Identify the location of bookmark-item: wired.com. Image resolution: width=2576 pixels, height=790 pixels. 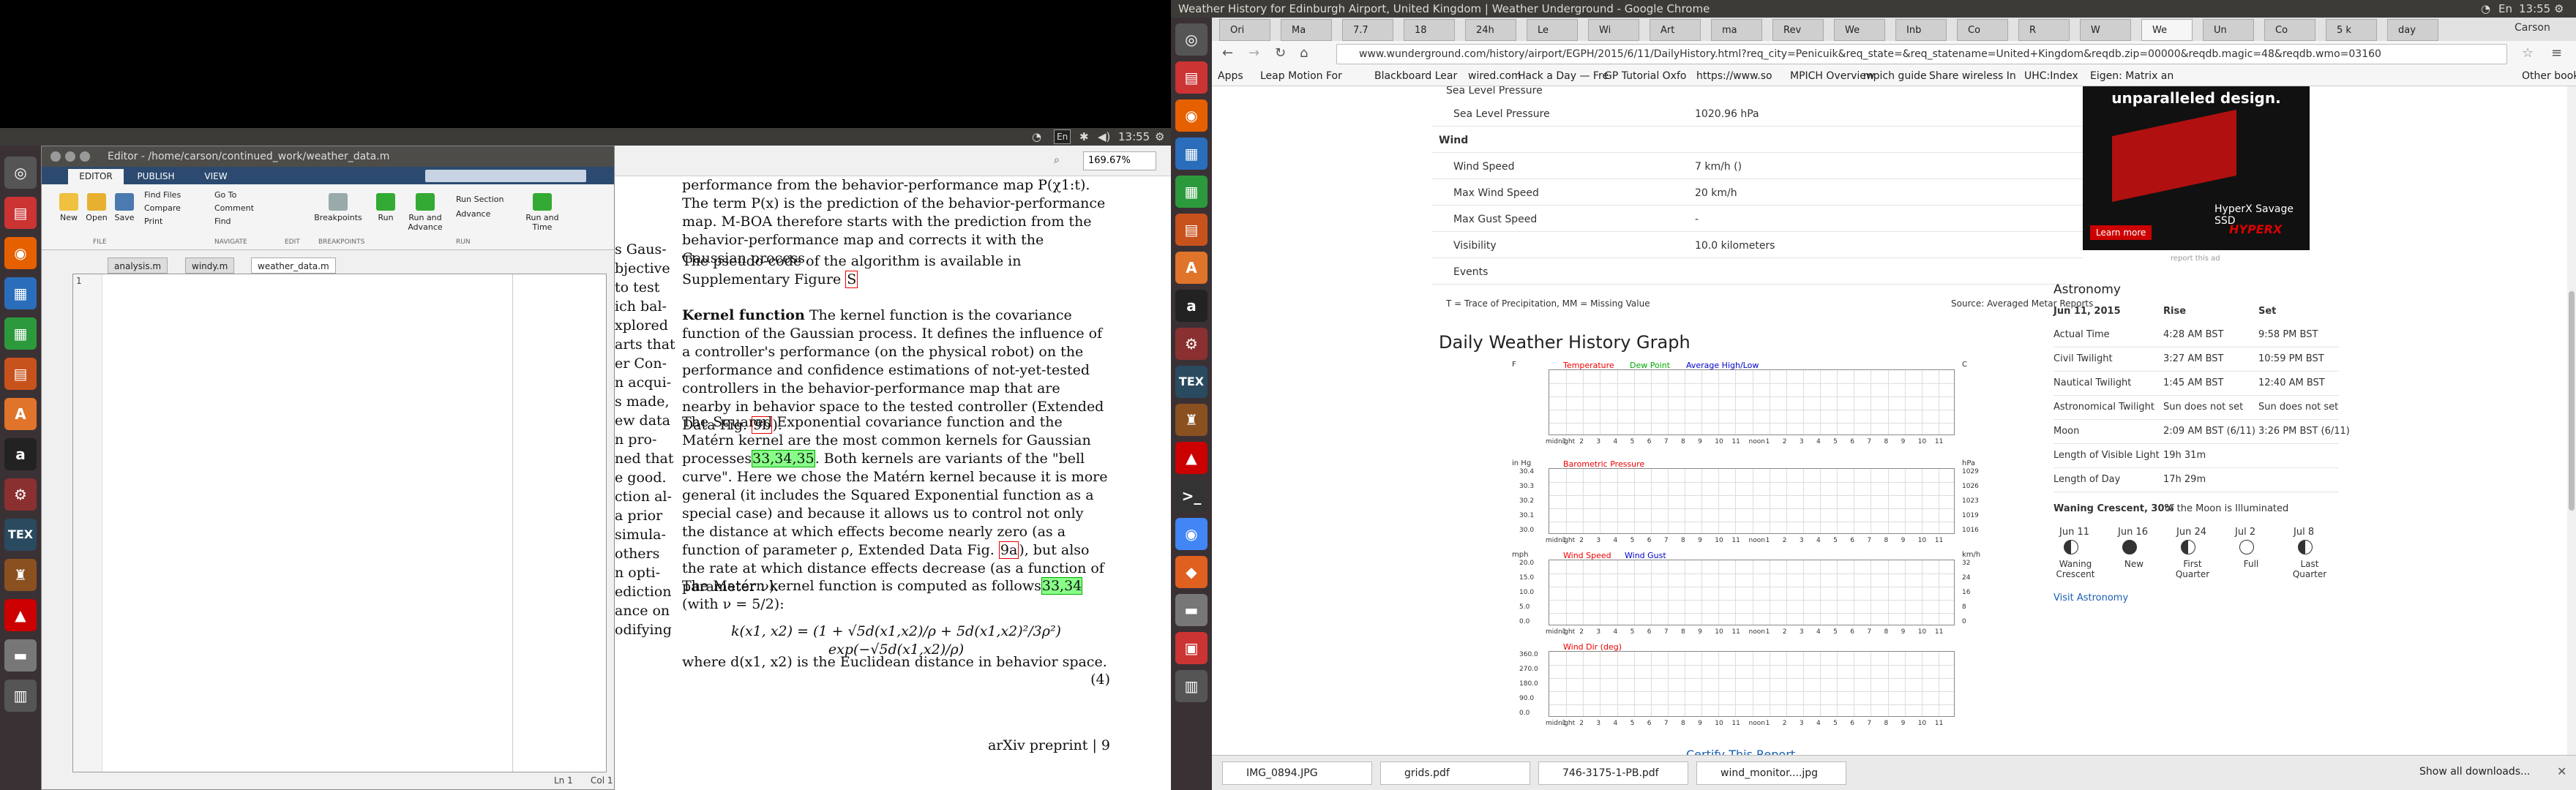
(1494, 76).